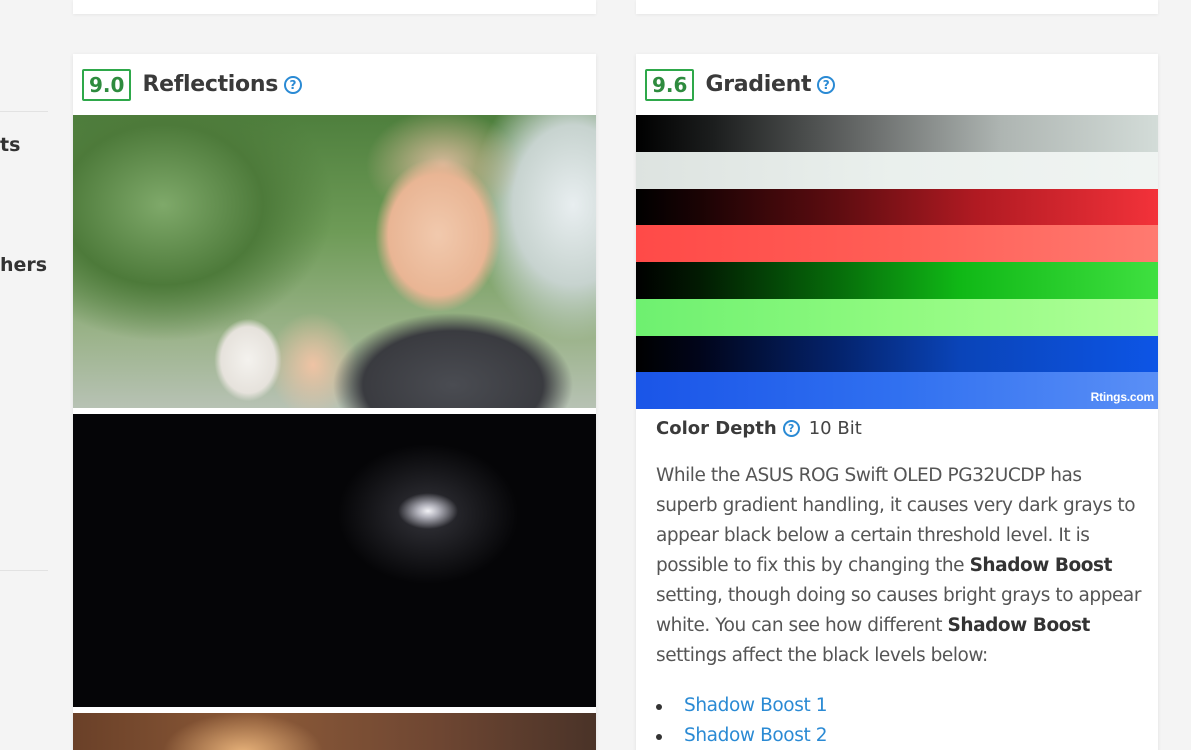 Image resolution: width=1191 pixels, height=750 pixels. Describe the element at coordinates (1122, 397) in the screenshot. I see `watermark: Rtings.com` at that location.